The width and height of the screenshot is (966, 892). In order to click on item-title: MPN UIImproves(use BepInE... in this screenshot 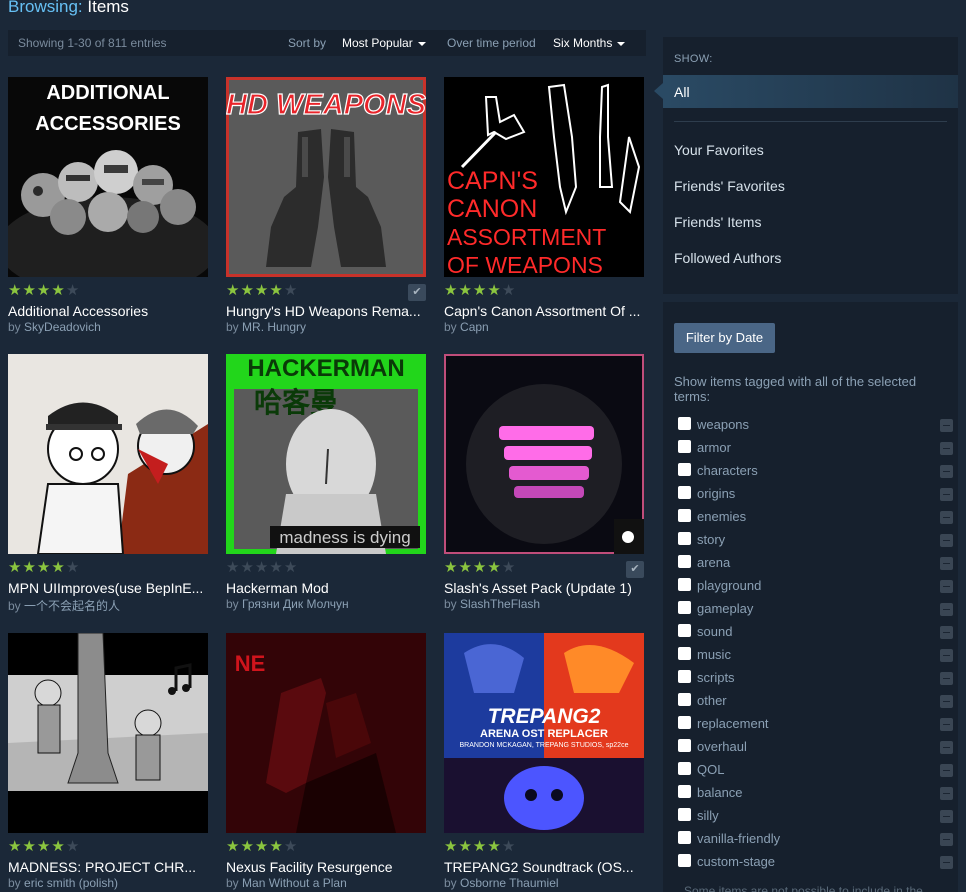, I will do `click(110, 588)`.